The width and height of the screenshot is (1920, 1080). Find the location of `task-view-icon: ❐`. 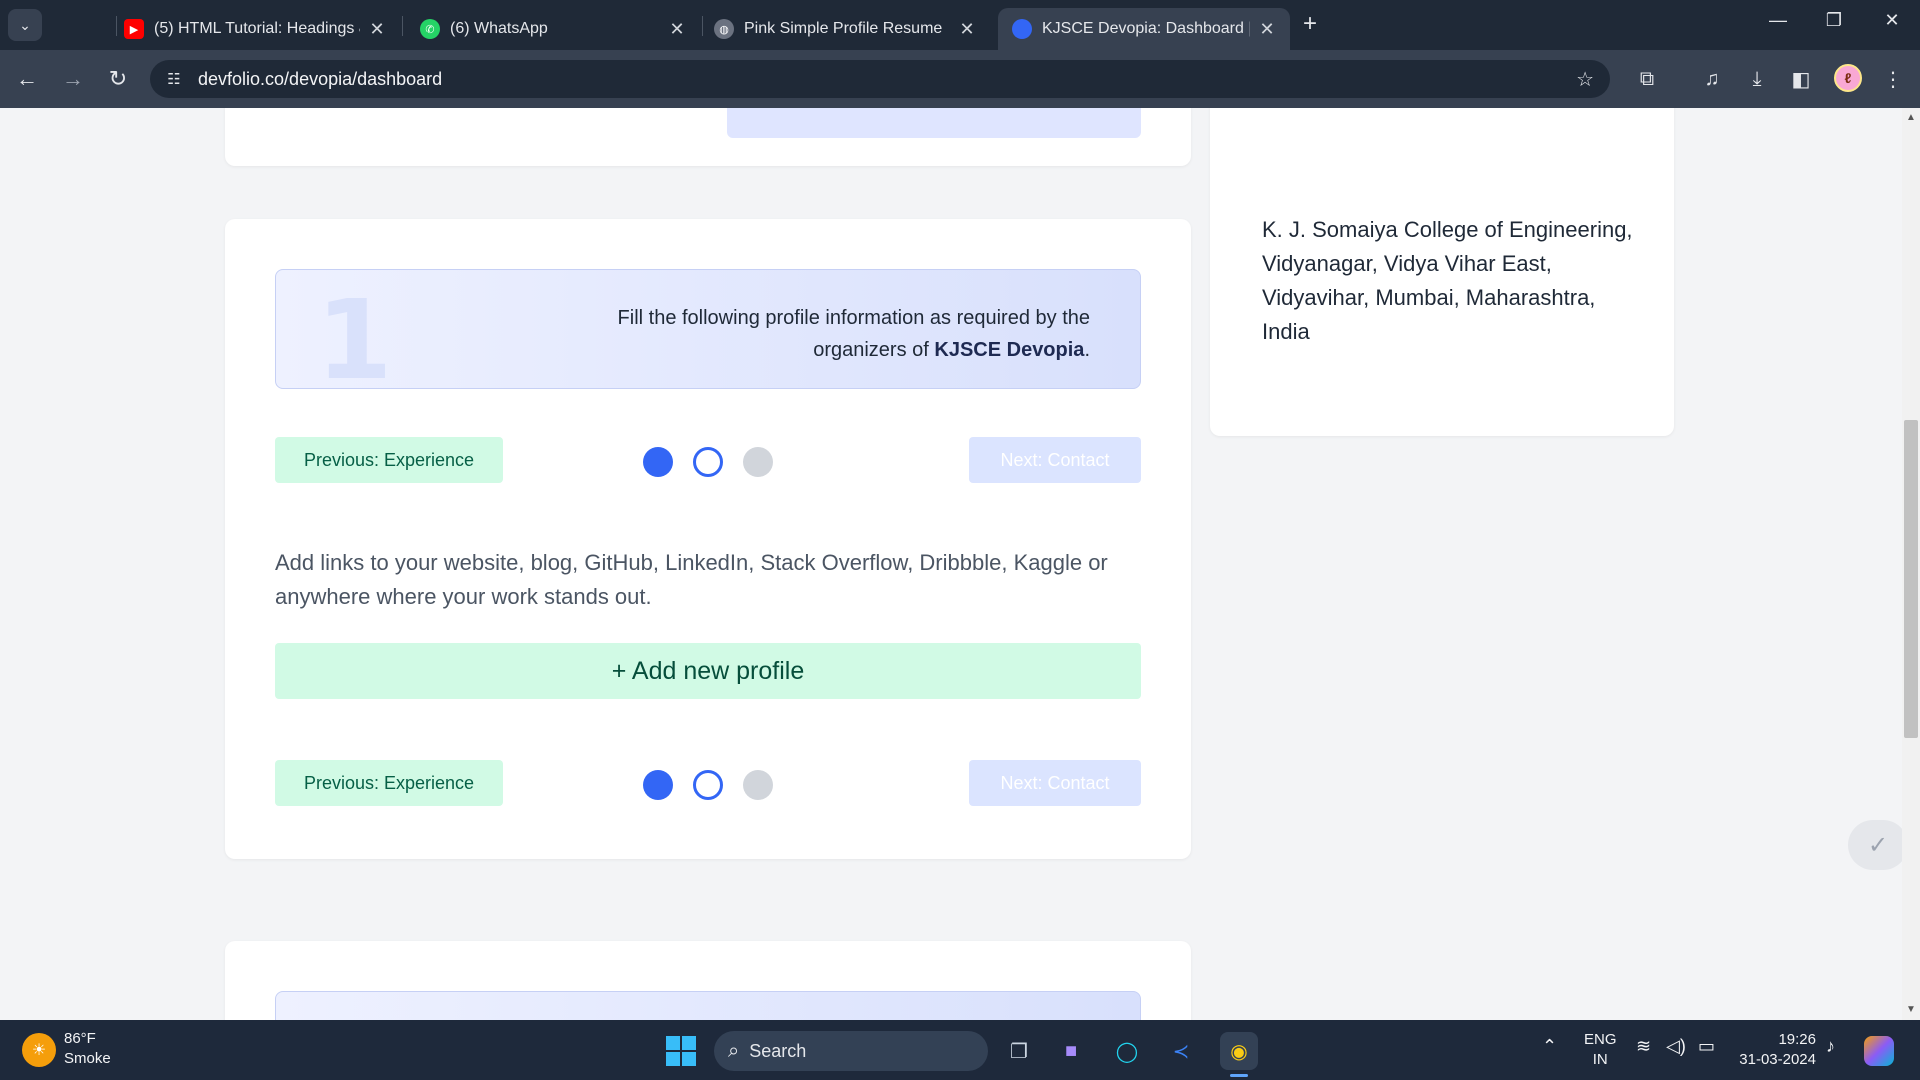

task-view-icon: ❐ is located at coordinates (1019, 1051).